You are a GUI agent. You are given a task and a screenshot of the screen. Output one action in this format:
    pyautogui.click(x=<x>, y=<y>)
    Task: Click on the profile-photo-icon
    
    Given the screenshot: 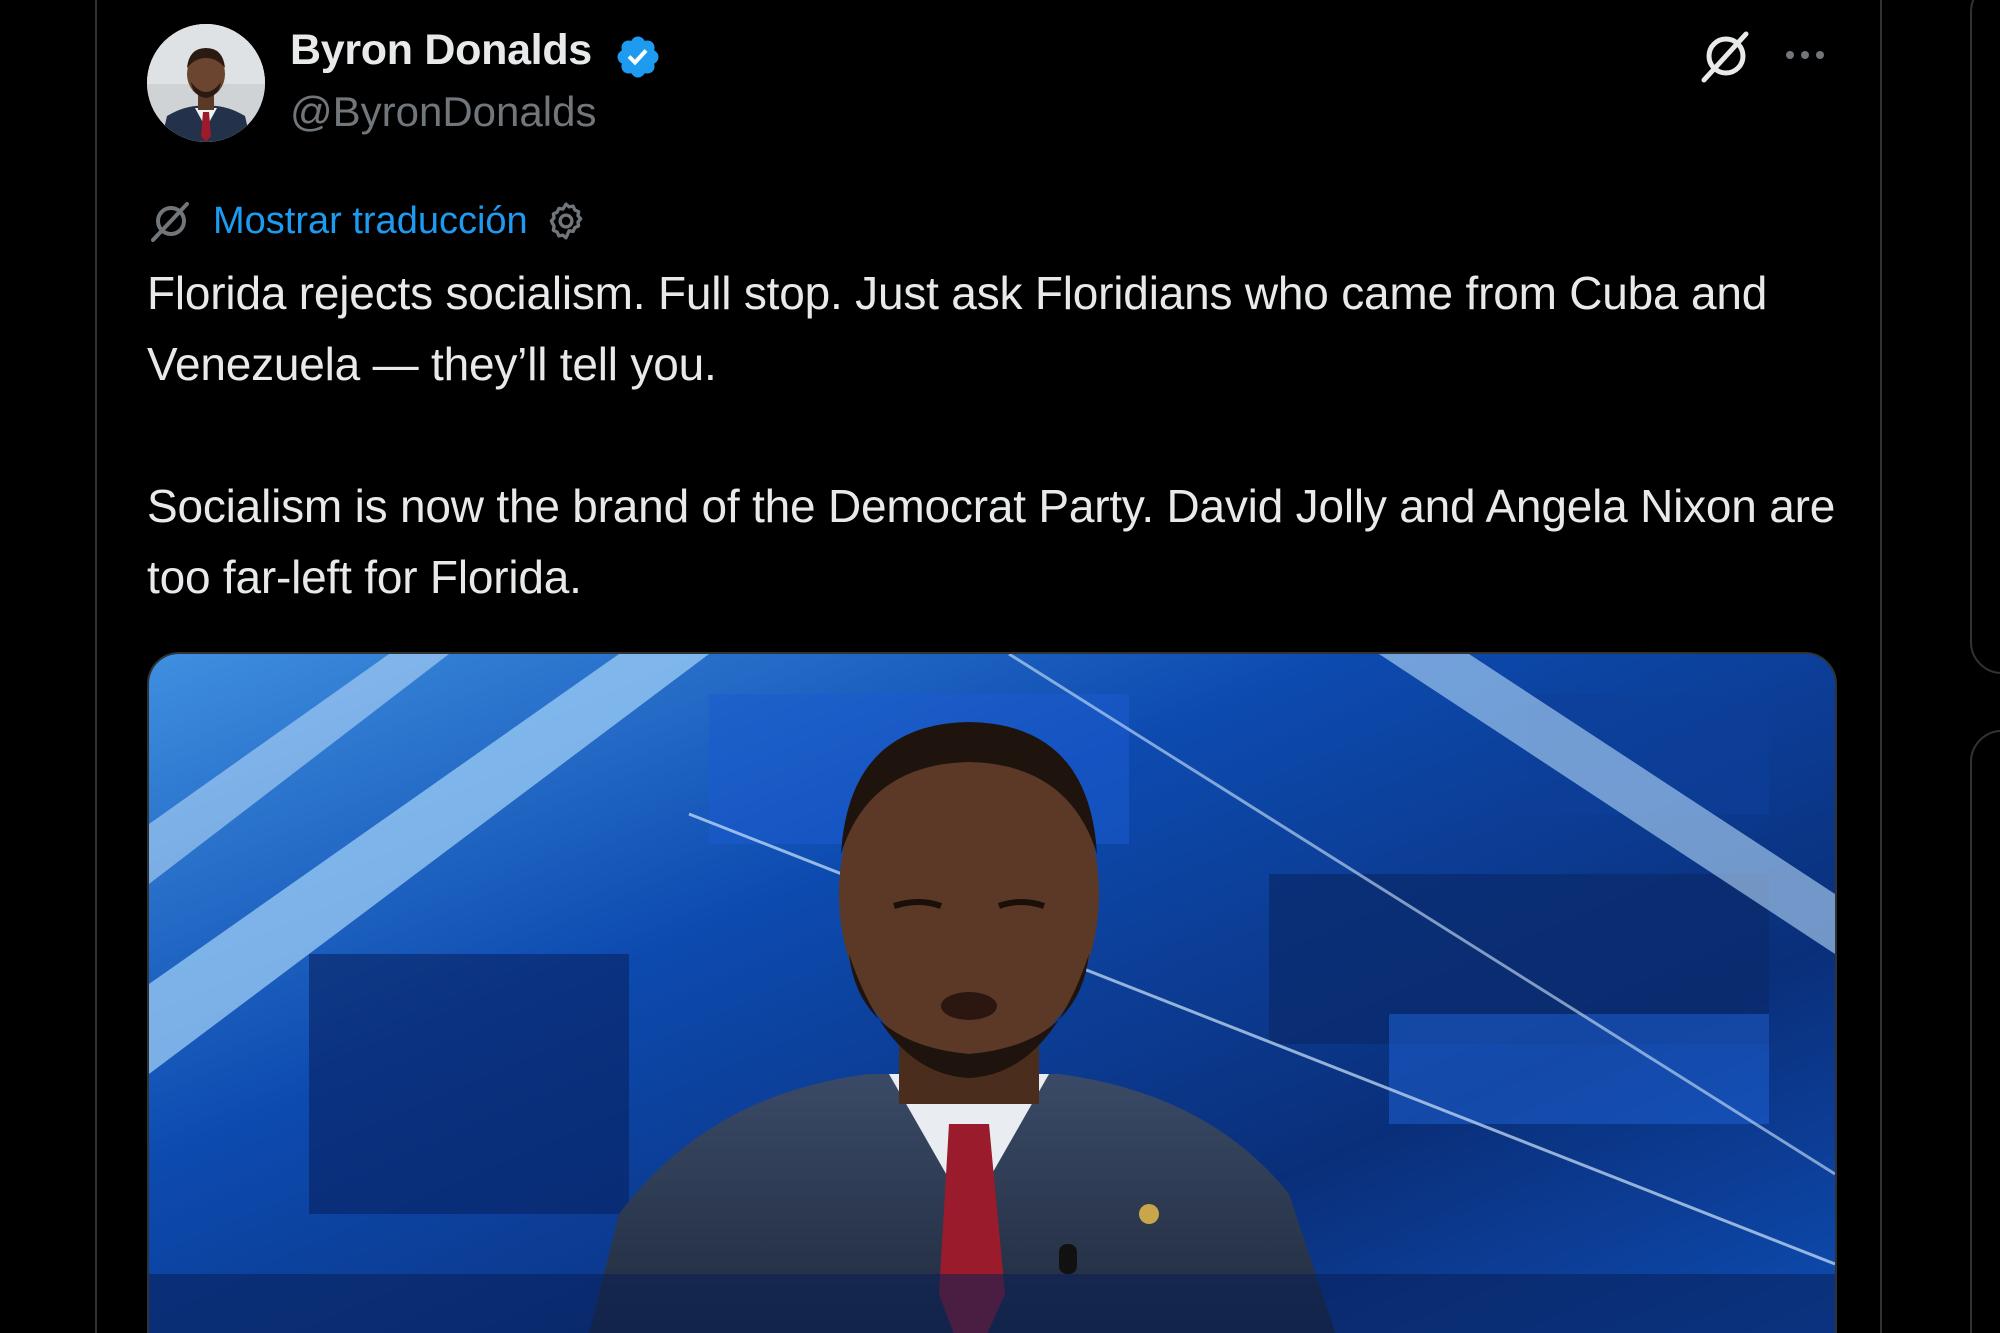 What is the action you would take?
    pyautogui.click(x=206, y=83)
    